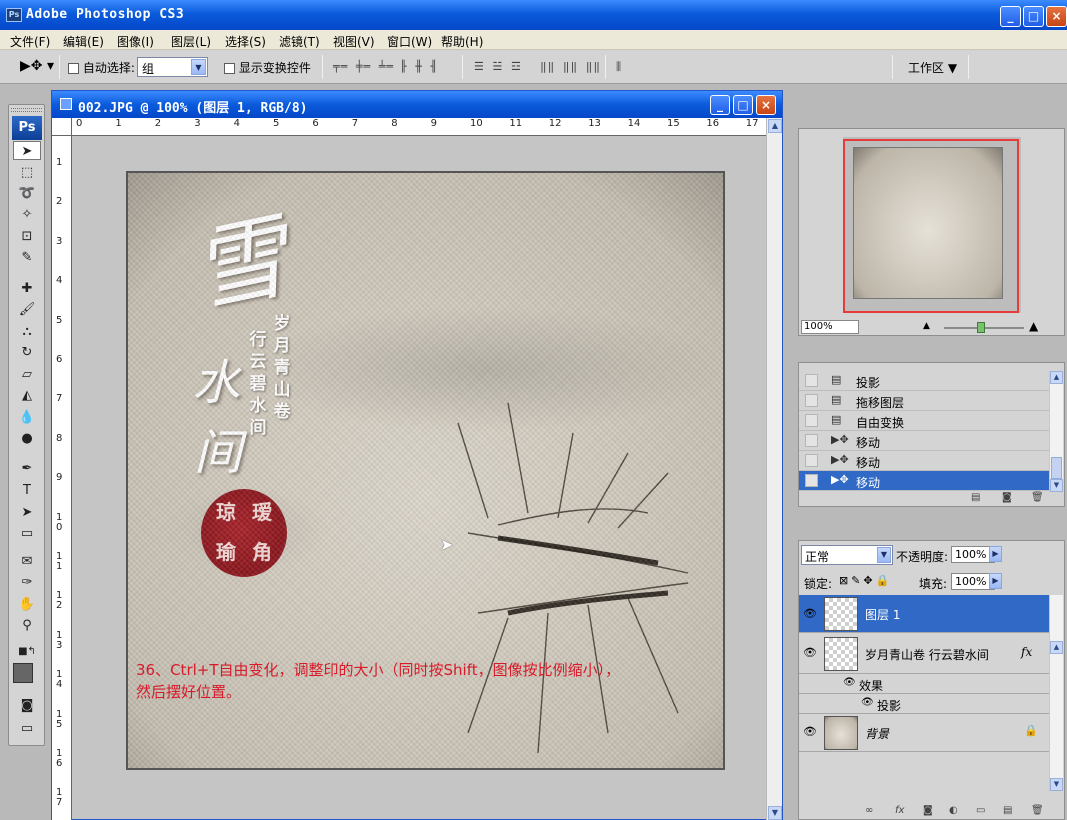 The height and width of the screenshot is (820, 1067). I want to click on doc-close-button: ×, so click(766, 105).